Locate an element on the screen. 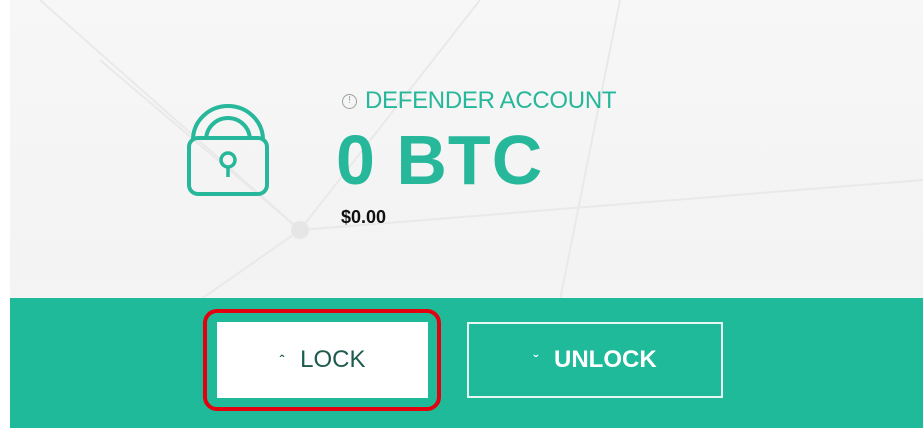 This screenshot has height=428, width=923. account-label-text: DEFENDER ACCOUNT is located at coordinates (491, 100).